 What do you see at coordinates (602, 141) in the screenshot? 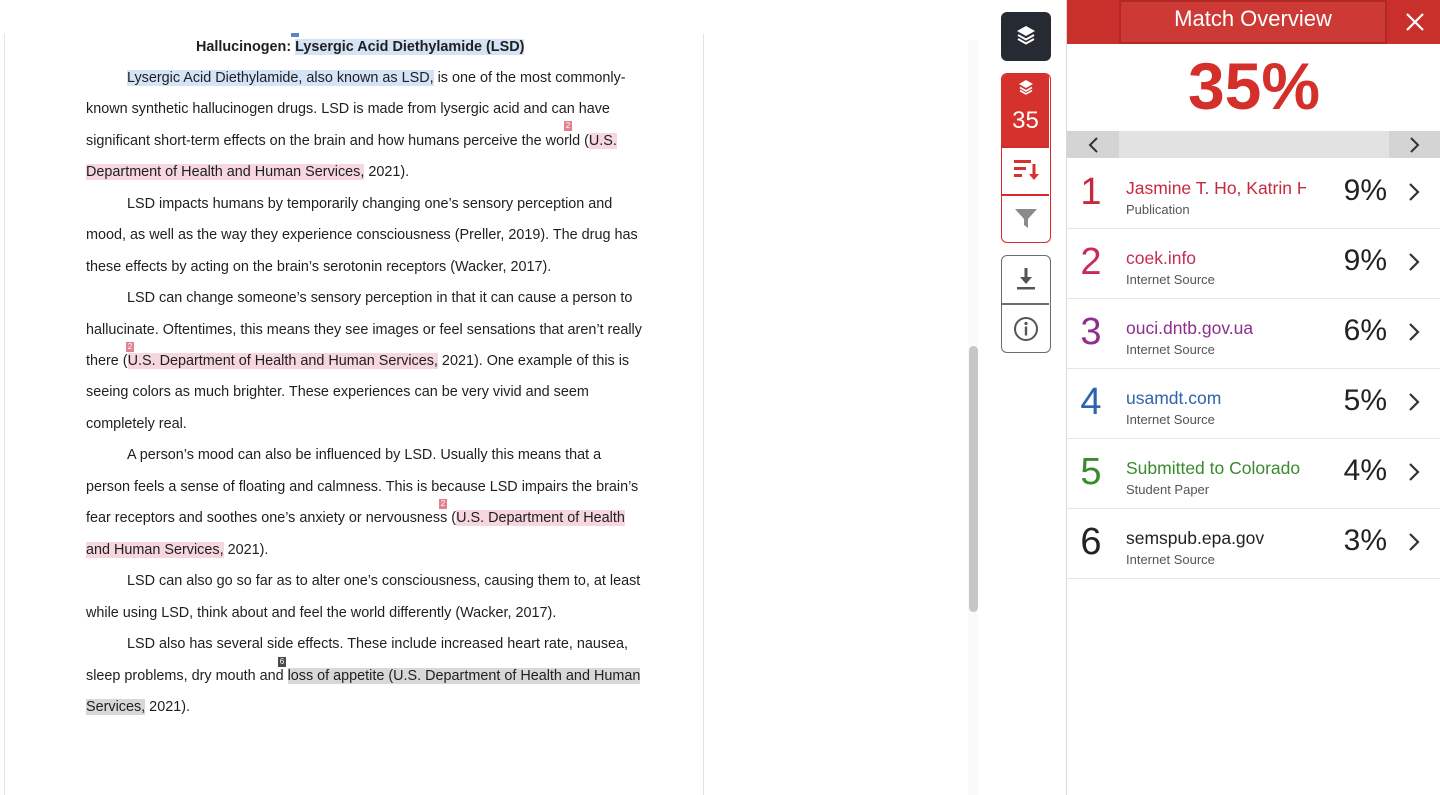
I see `match-highlight: U.S.` at bounding box center [602, 141].